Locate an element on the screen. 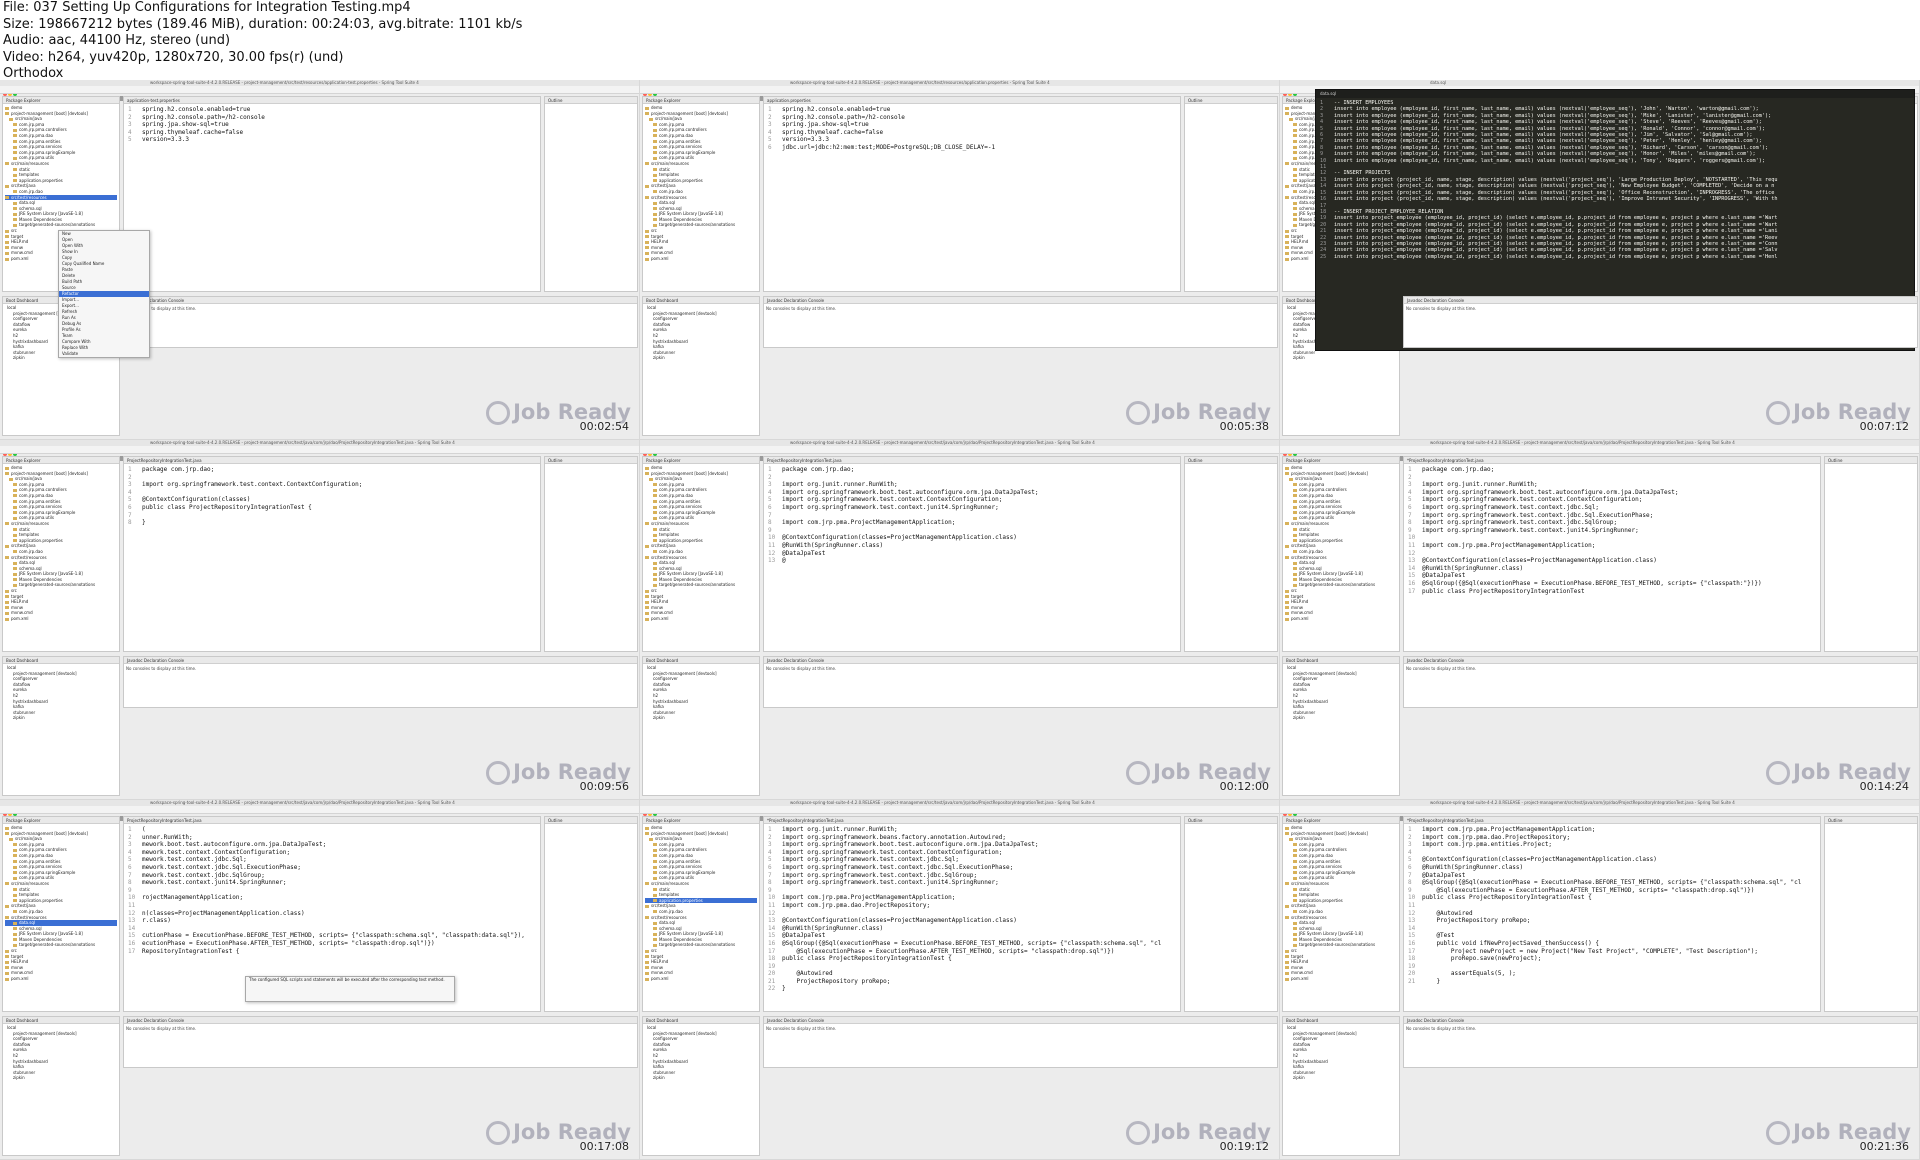  ide-toolbar is located at coordinates (1599, 813).